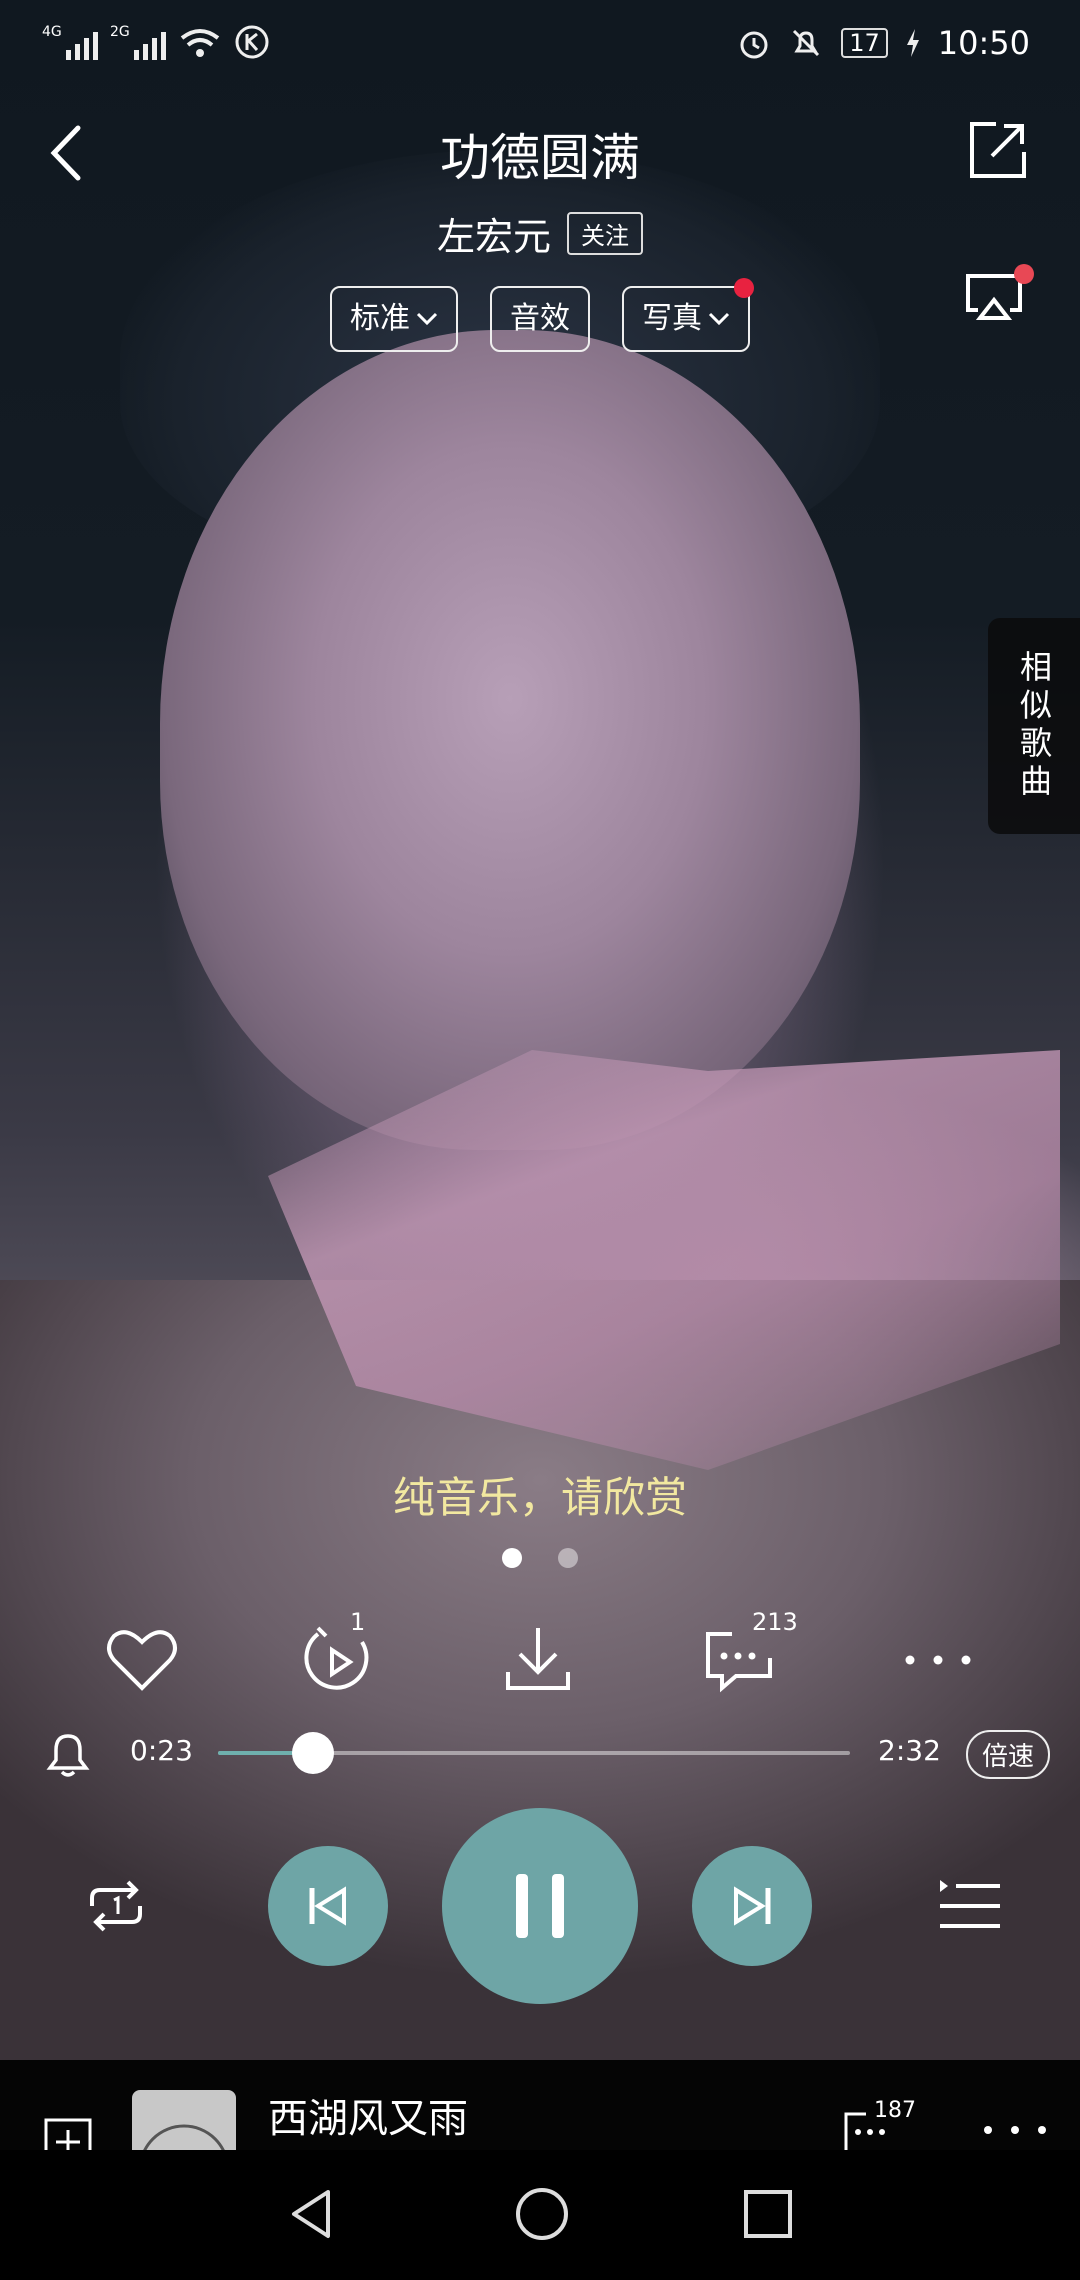 This screenshot has height=2280, width=1080. I want to click on charging-icon, so click(912, 43).